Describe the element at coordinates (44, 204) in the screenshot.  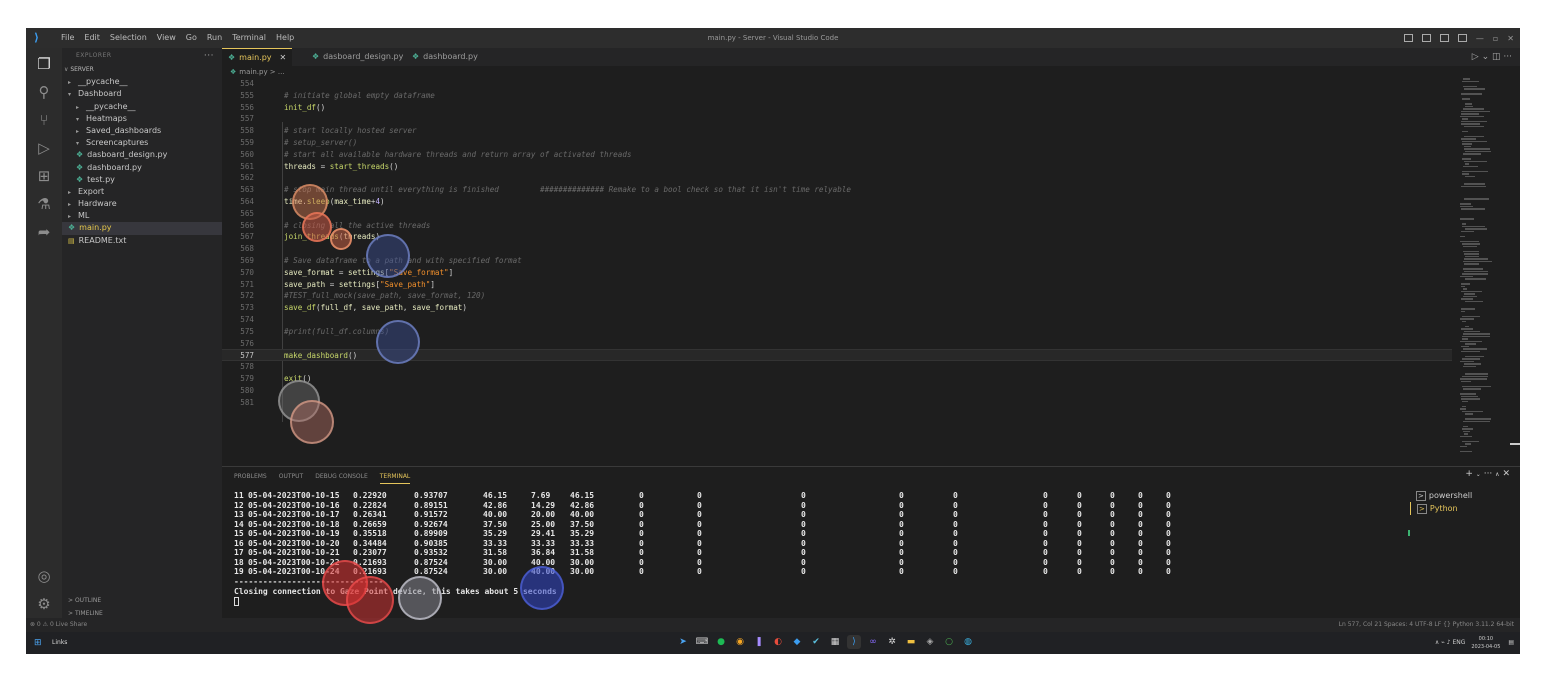
I see `testing-icon: ⚗` at that location.